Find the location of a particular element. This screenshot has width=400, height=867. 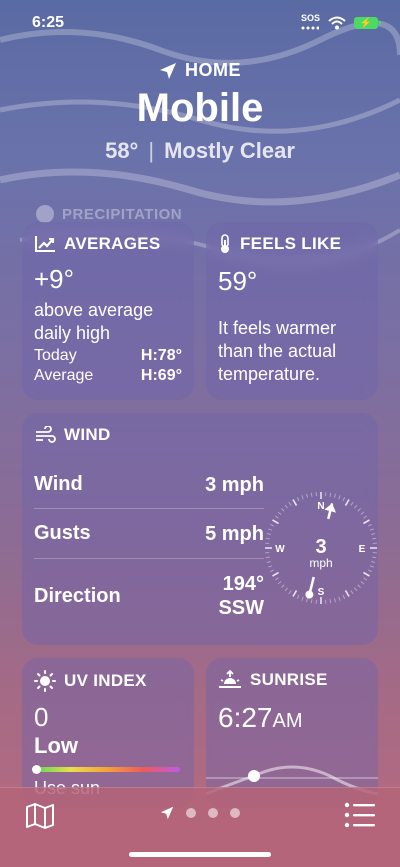

today-high: H:78° is located at coordinates (161, 355).